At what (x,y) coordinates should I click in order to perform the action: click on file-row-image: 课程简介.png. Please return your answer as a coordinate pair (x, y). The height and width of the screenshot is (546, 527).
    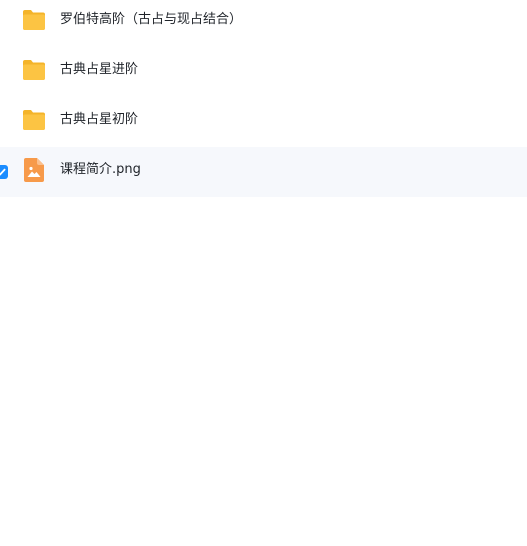
    Looking at the image, I should click on (263, 172).